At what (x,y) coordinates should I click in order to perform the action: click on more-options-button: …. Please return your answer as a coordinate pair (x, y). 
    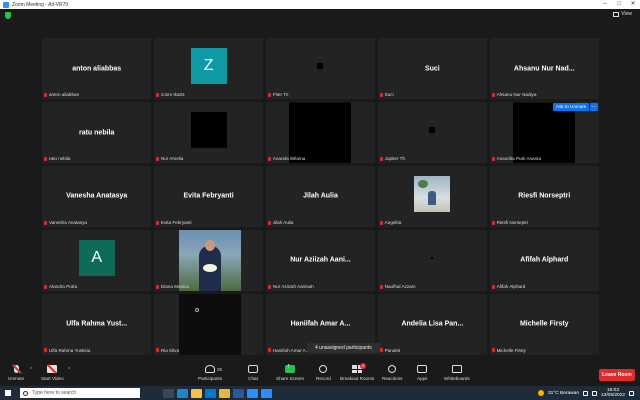
    Looking at the image, I should click on (594, 107).